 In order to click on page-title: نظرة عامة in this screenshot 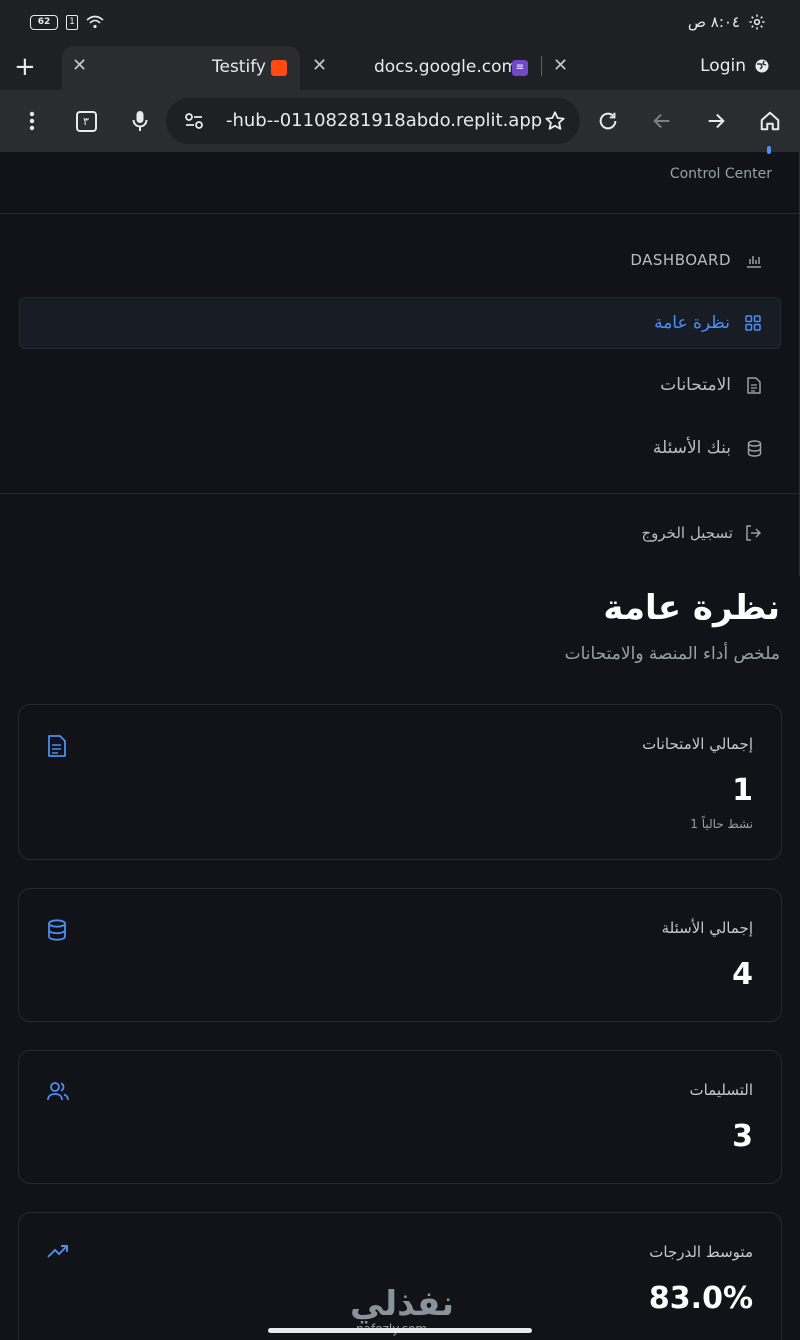, I will do `click(691, 608)`.